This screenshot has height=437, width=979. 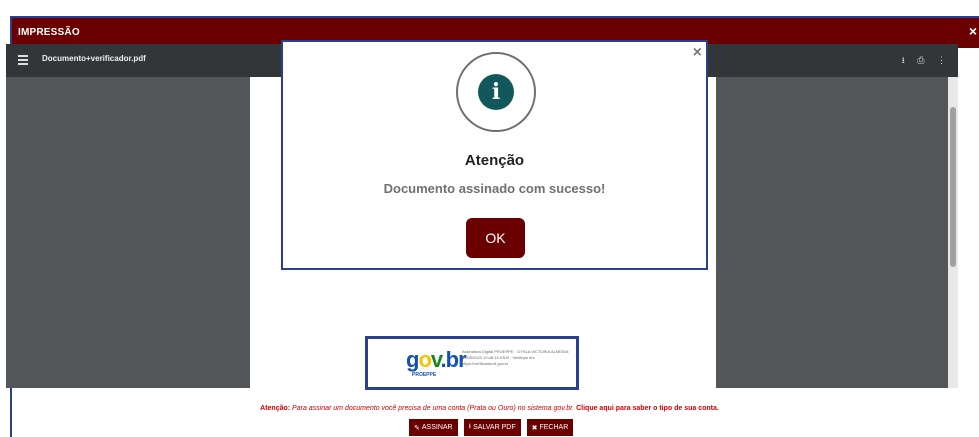 I want to click on stamp-subtitle: PROEPPE, so click(x=424, y=375).